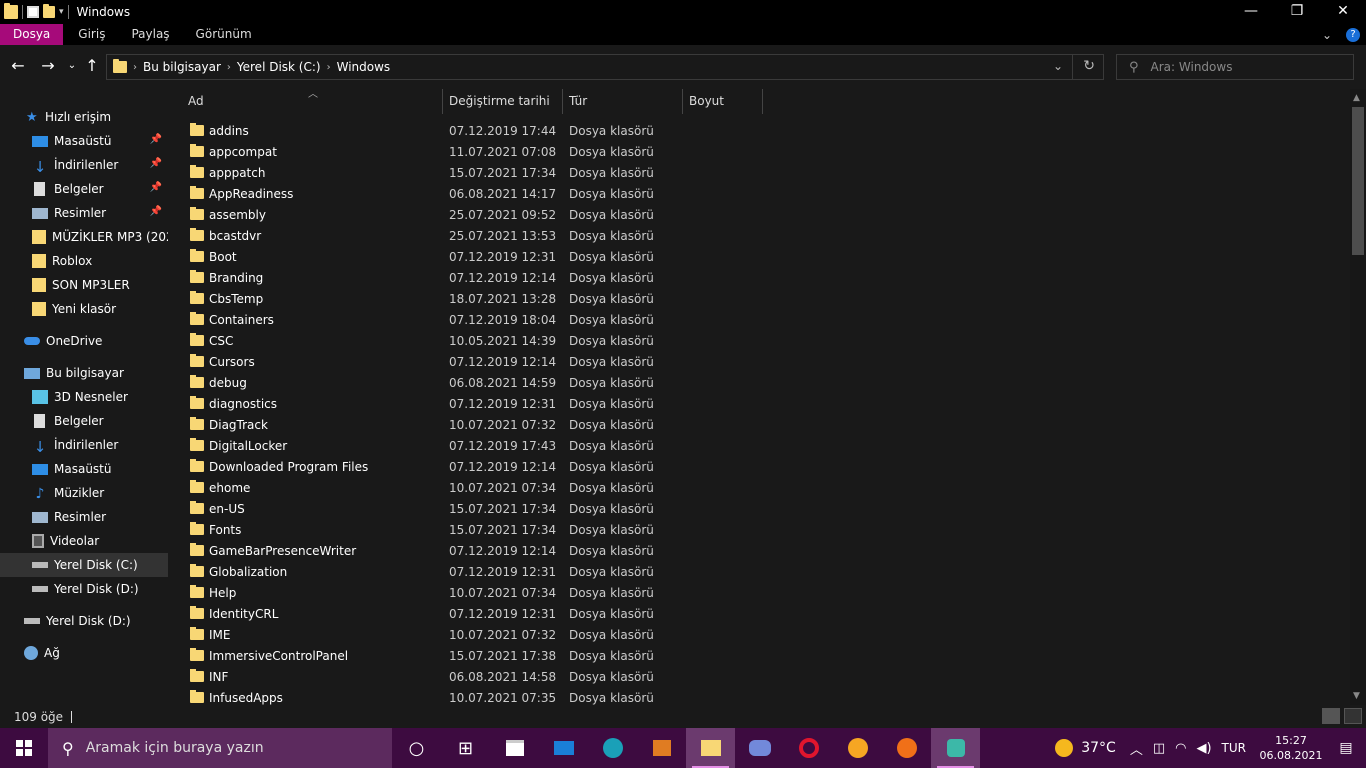 The height and width of the screenshot is (768, 1366). What do you see at coordinates (1358, 397) in the screenshot?
I see `vertical-scrollbar: ▲ ▼` at bounding box center [1358, 397].